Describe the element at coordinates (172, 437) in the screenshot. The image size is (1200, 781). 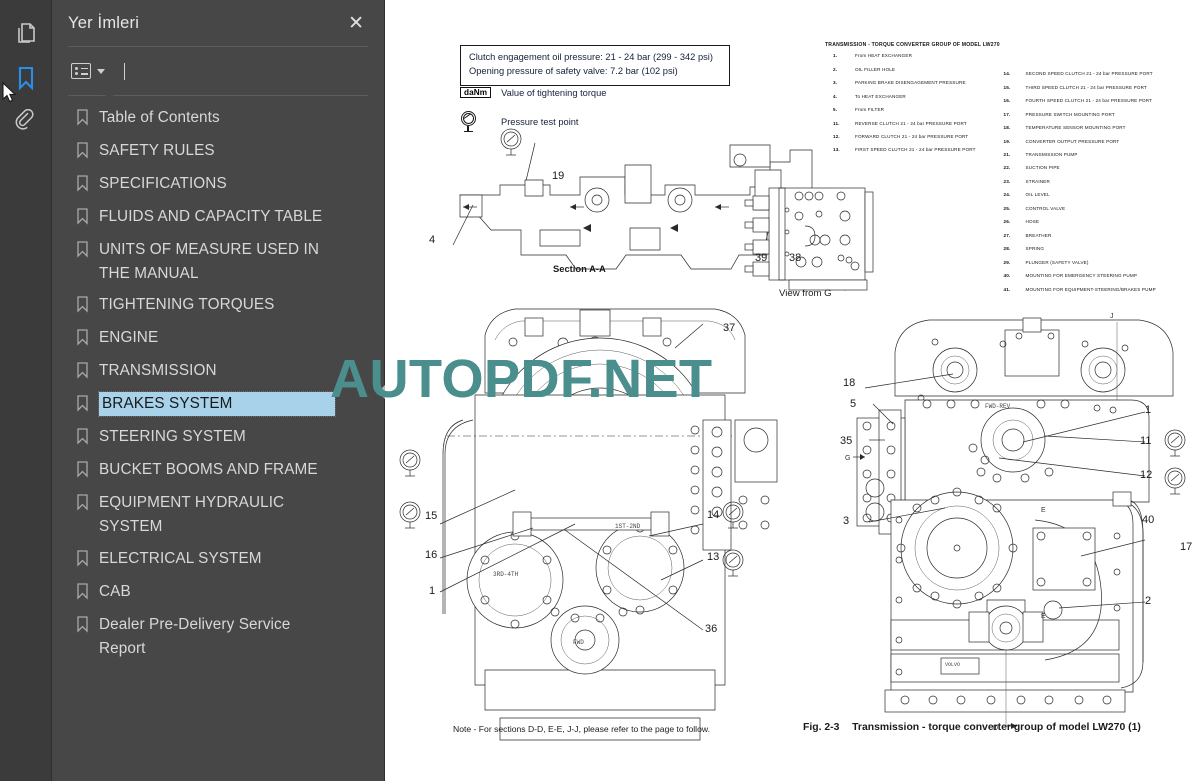
I see `bookmark-item-label: STEERING SYSTEM` at that location.